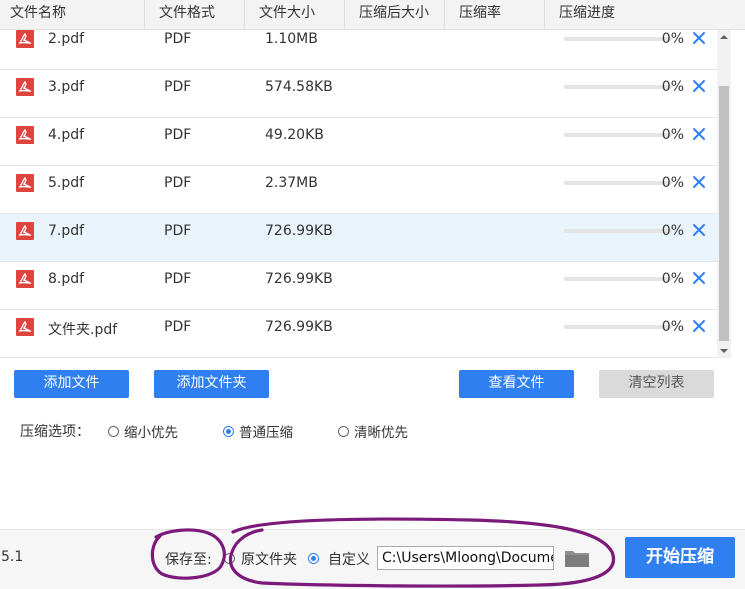 This screenshot has height=589, width=745. Describe the element at coordinates (66, 279) in the screenshot. I see `file-name: 8.pdf` at that location.